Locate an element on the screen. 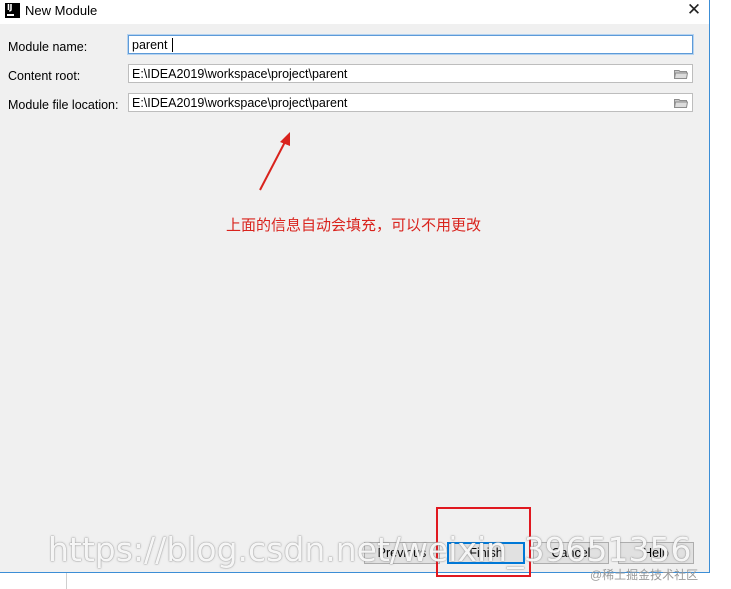 This screenshot has width=731, height=589. background is located at coordinates (720, 294).